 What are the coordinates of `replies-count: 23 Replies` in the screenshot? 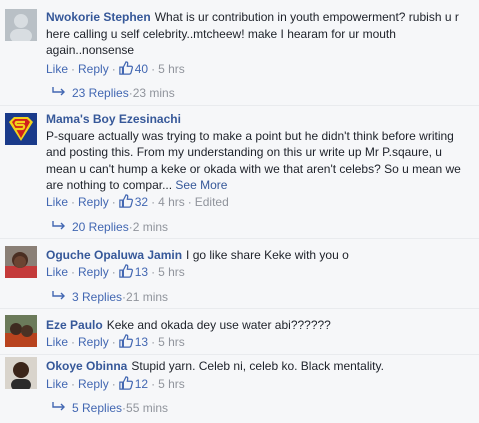 It's located at (100, 93).